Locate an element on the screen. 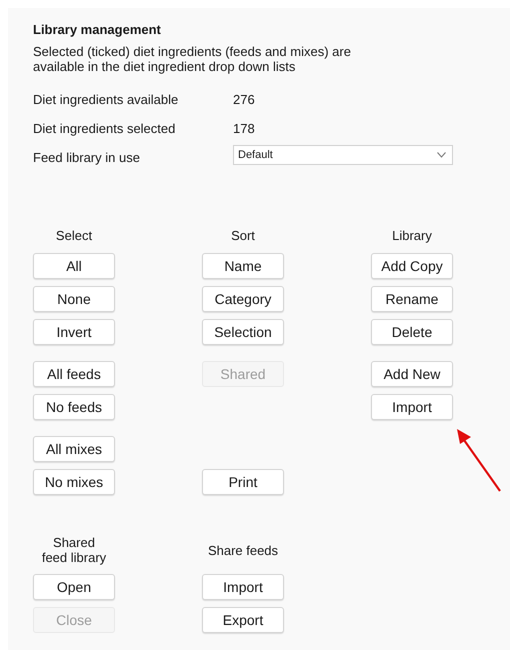  action-button: Rename is located at coordinates (412, 299).